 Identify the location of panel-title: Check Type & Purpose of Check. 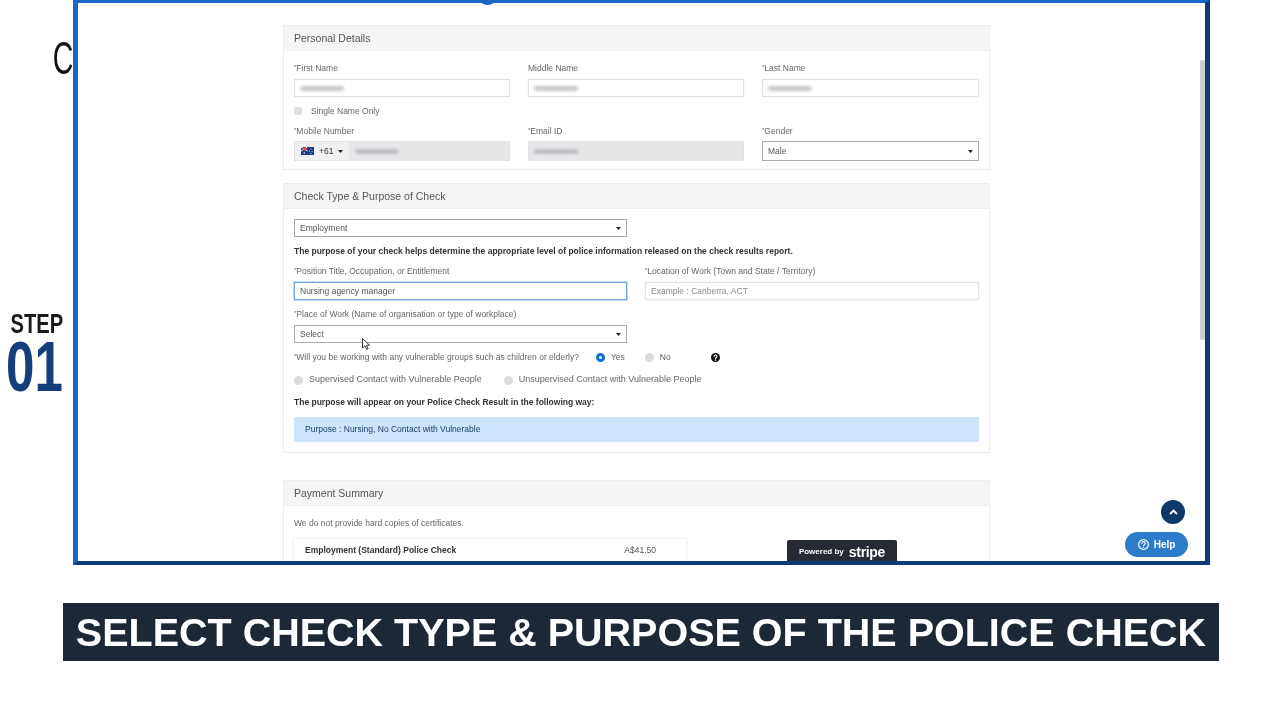
(636, 196).